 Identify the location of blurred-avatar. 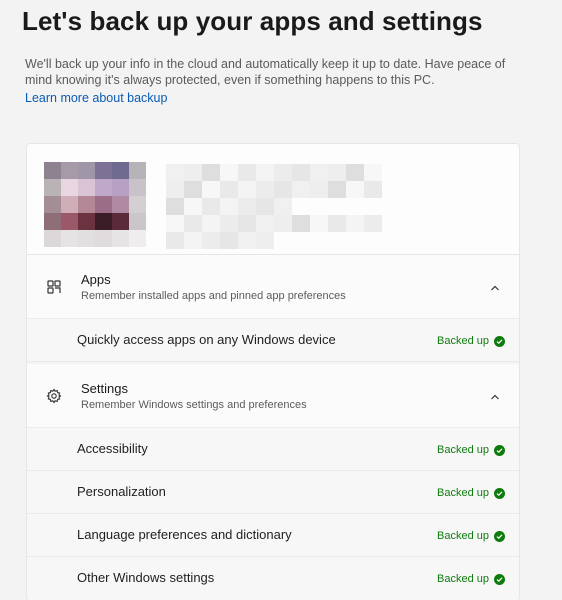
(95, 204).